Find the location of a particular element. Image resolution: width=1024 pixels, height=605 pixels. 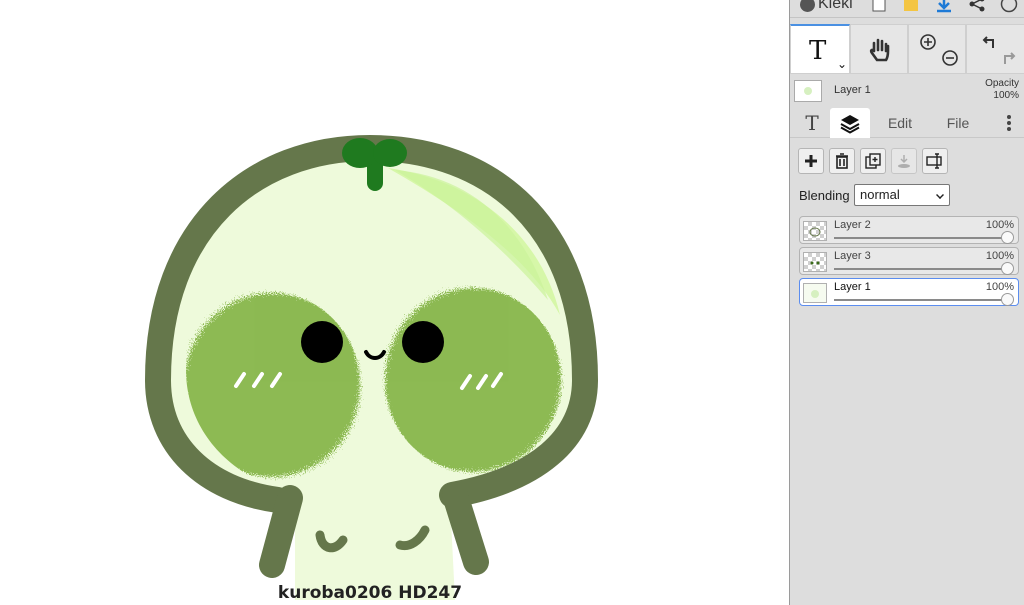

layer-2-preview is located at coordinates (815, 232).